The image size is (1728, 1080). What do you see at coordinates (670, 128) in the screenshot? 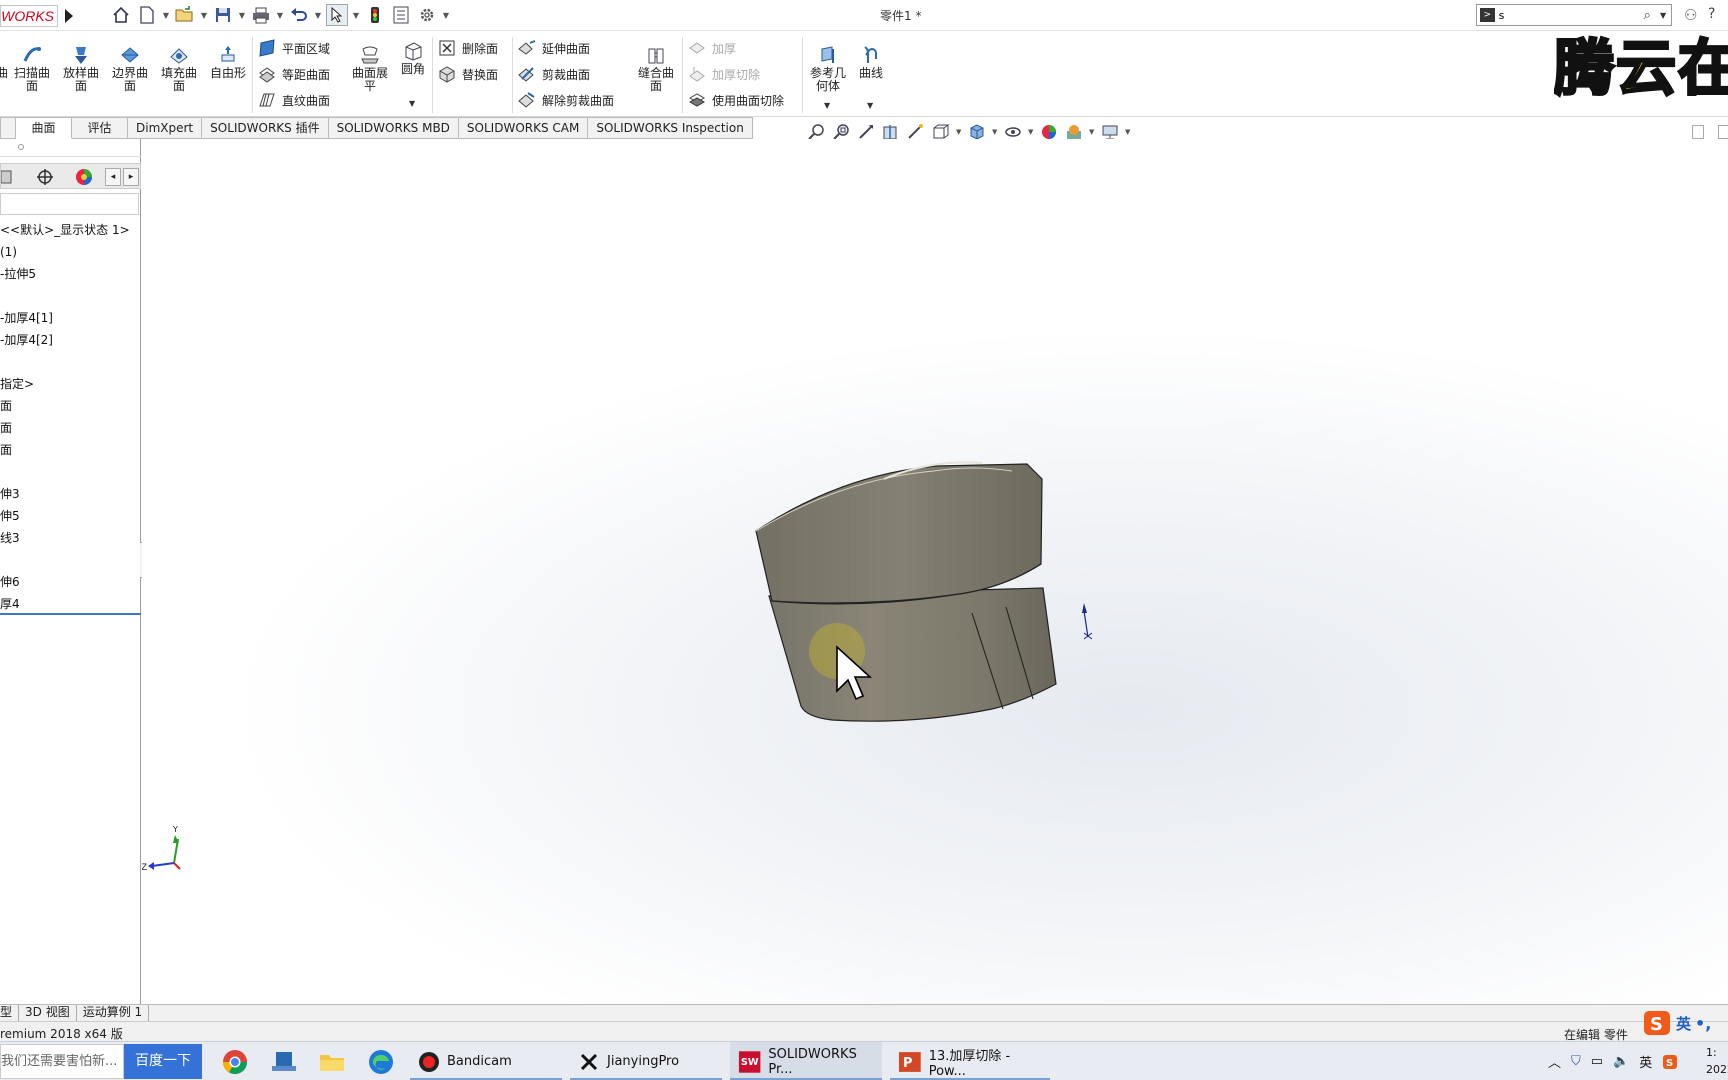
I see `tab-solidworks-inspection: SOLIDWORKS Inspection` at bounding box center [670, 128].